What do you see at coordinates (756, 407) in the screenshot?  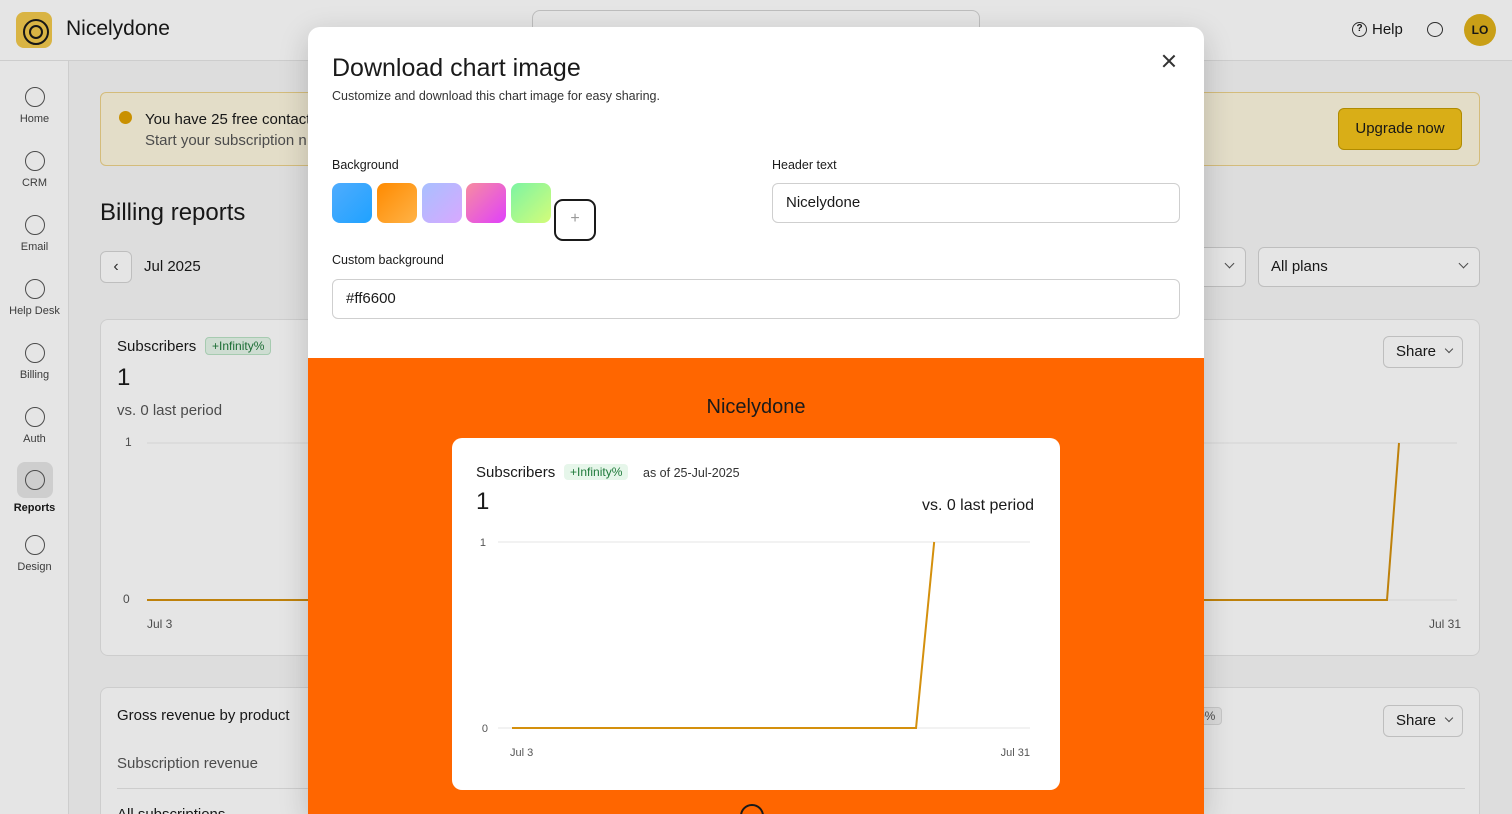 I see `preview-header: Nicelydone` at bounding box center [756, 407].